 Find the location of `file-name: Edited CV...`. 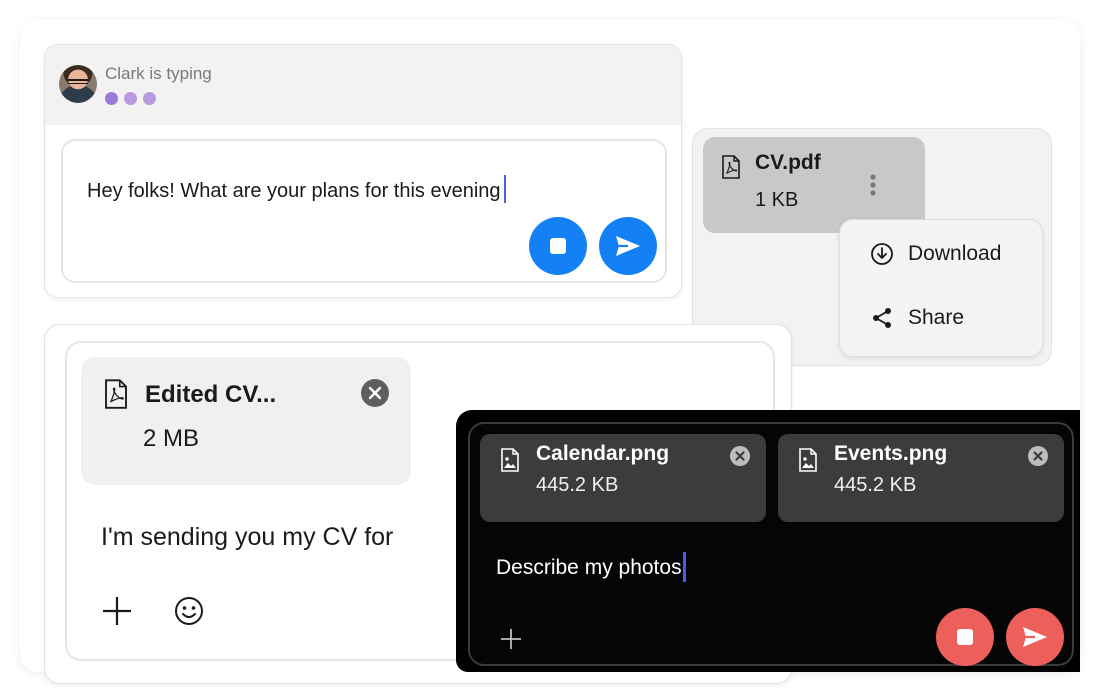

file-name: Edited CV... is located at coordinates (211, 394).